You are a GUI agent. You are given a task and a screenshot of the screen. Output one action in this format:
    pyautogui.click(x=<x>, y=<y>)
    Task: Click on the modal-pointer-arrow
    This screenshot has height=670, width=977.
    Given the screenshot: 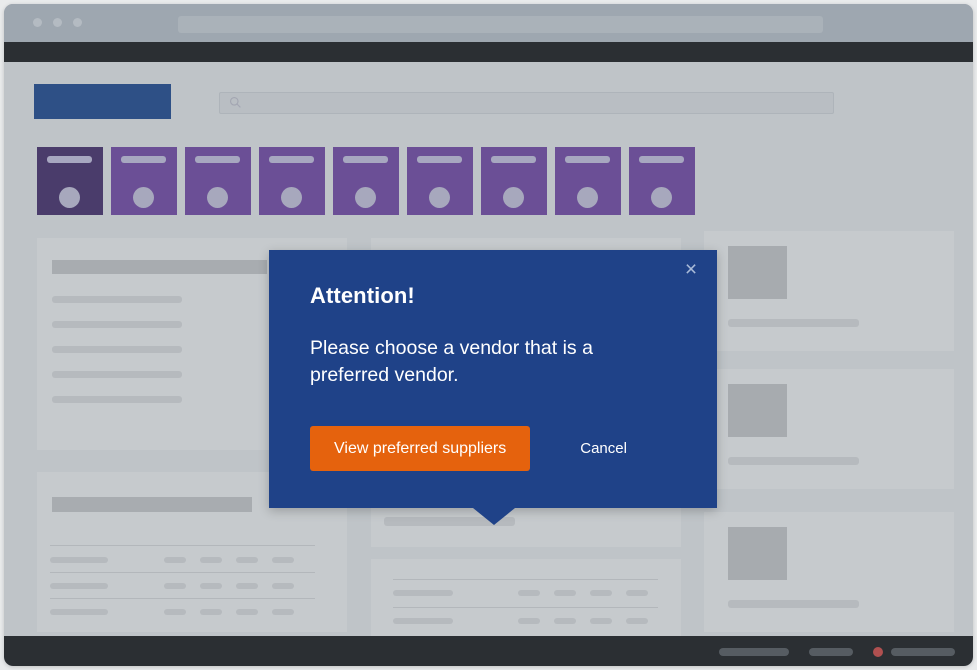 What is the action you would take?
    pyautogui.click(x=494, y=516)
    